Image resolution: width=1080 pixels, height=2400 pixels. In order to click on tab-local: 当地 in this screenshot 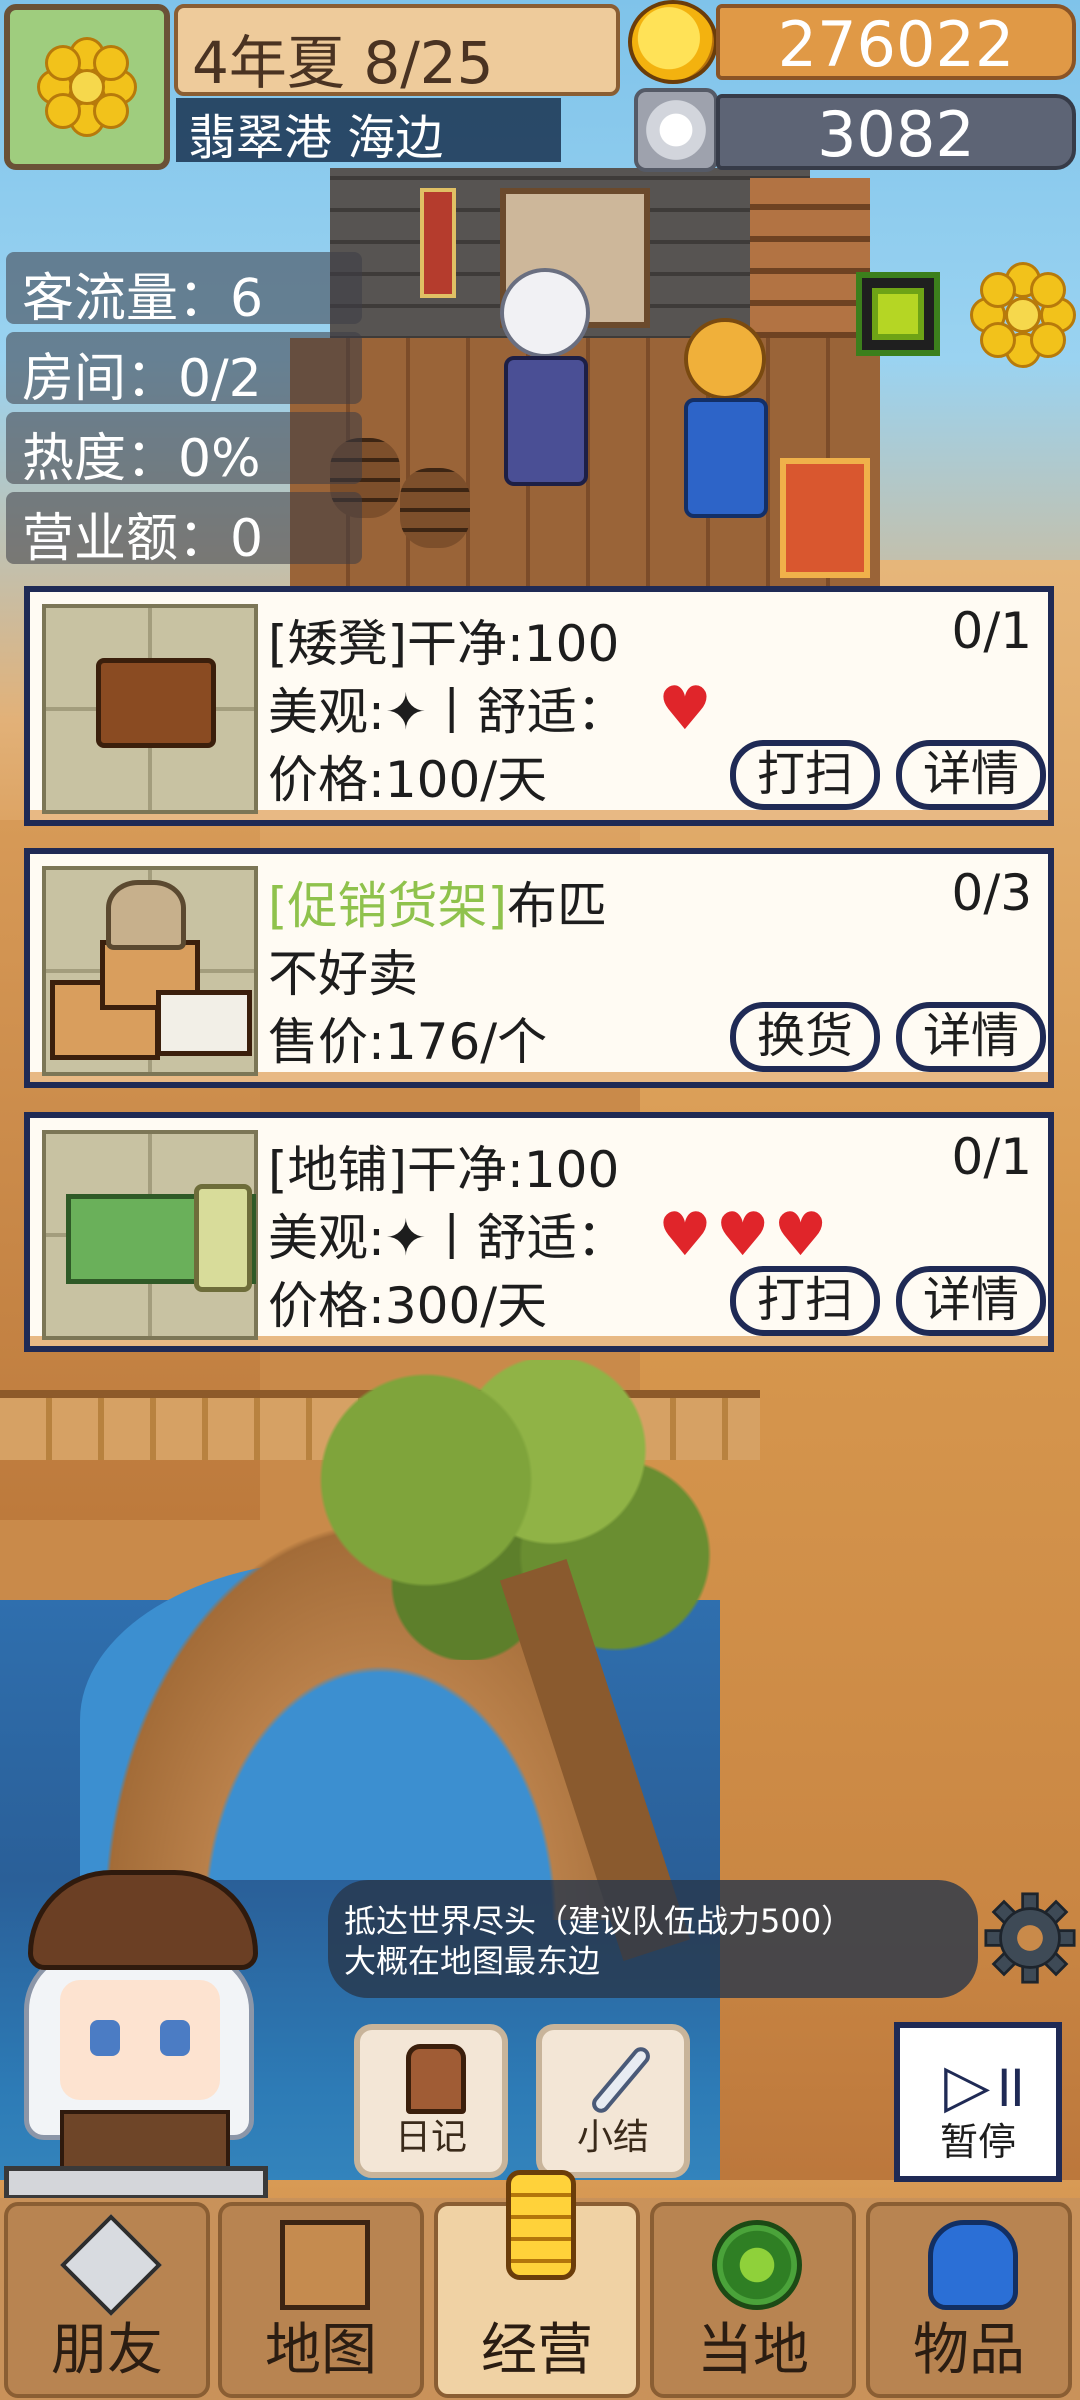, I will do `click(753, 2300)`.